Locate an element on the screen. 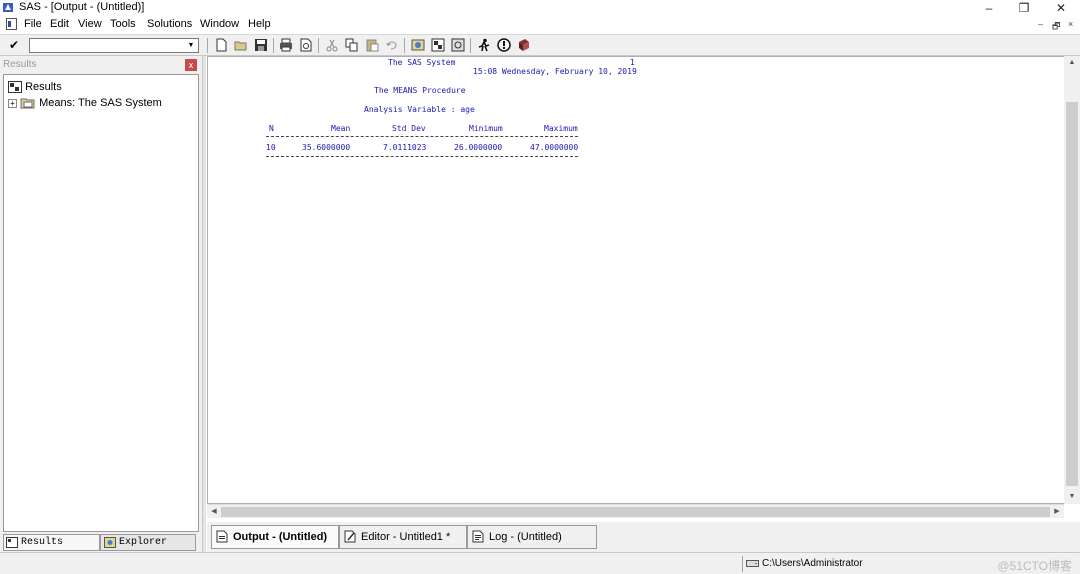 This screenshot has height=574, width=1080. print-preview-icon is located at coordinates (306, 45).